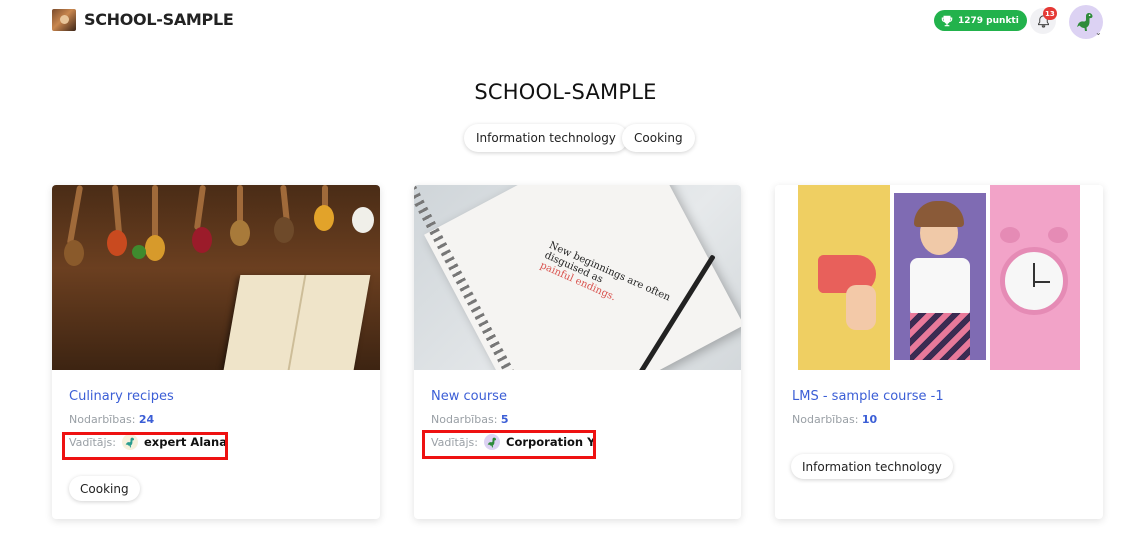  I want to click on course-tag-cooking: Cooking, so click(104, 488).